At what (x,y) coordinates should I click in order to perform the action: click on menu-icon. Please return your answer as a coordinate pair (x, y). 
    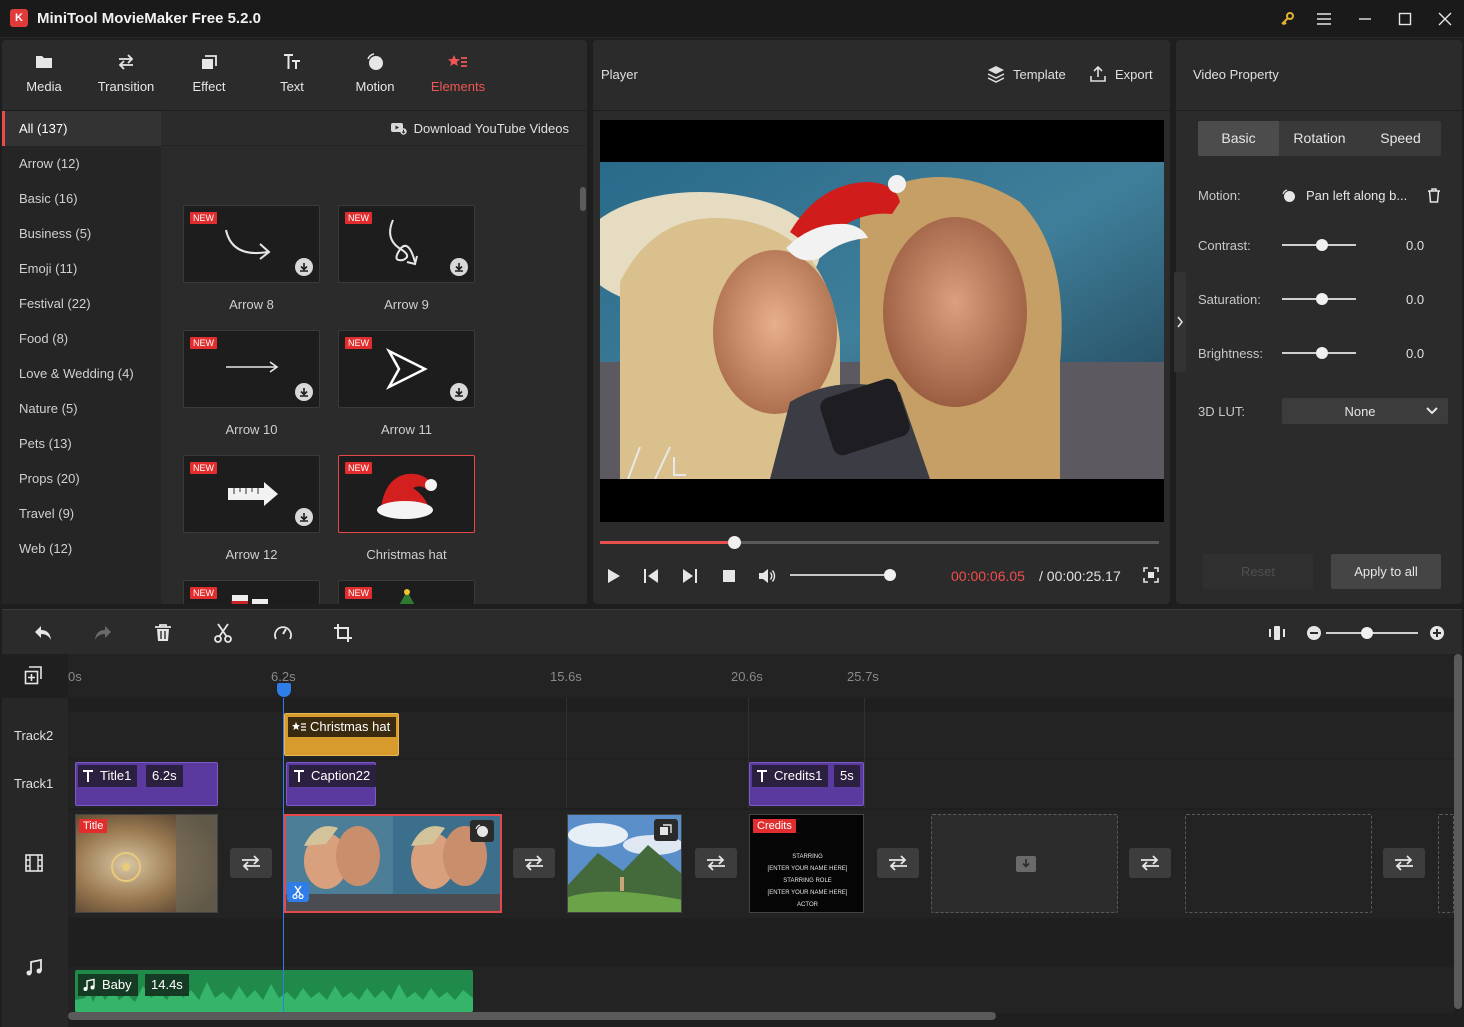
    Looking at the image, I should click on (1324, 19).